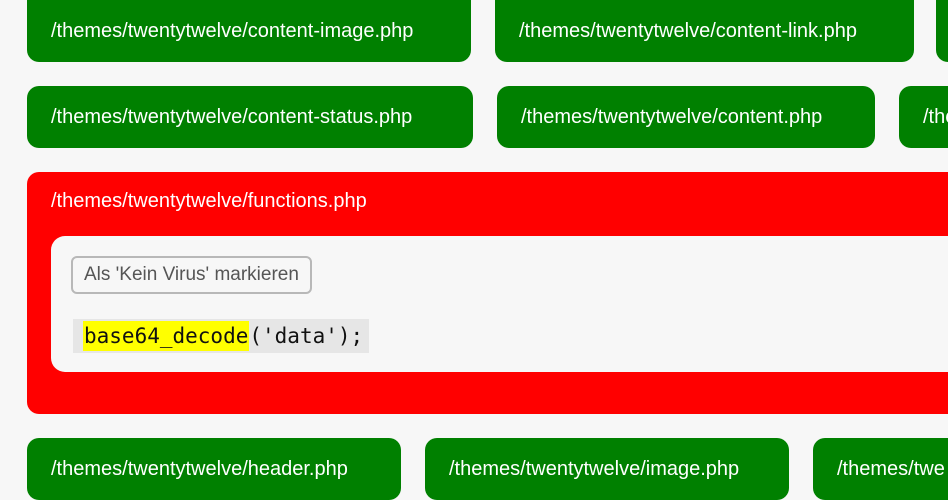 This screenshot has width=948, height=500. Describe the element at coordinates (209, 201) in the screenshot. I see `infected-file-path: /themes/twentytwelve/functions.php` at that location.